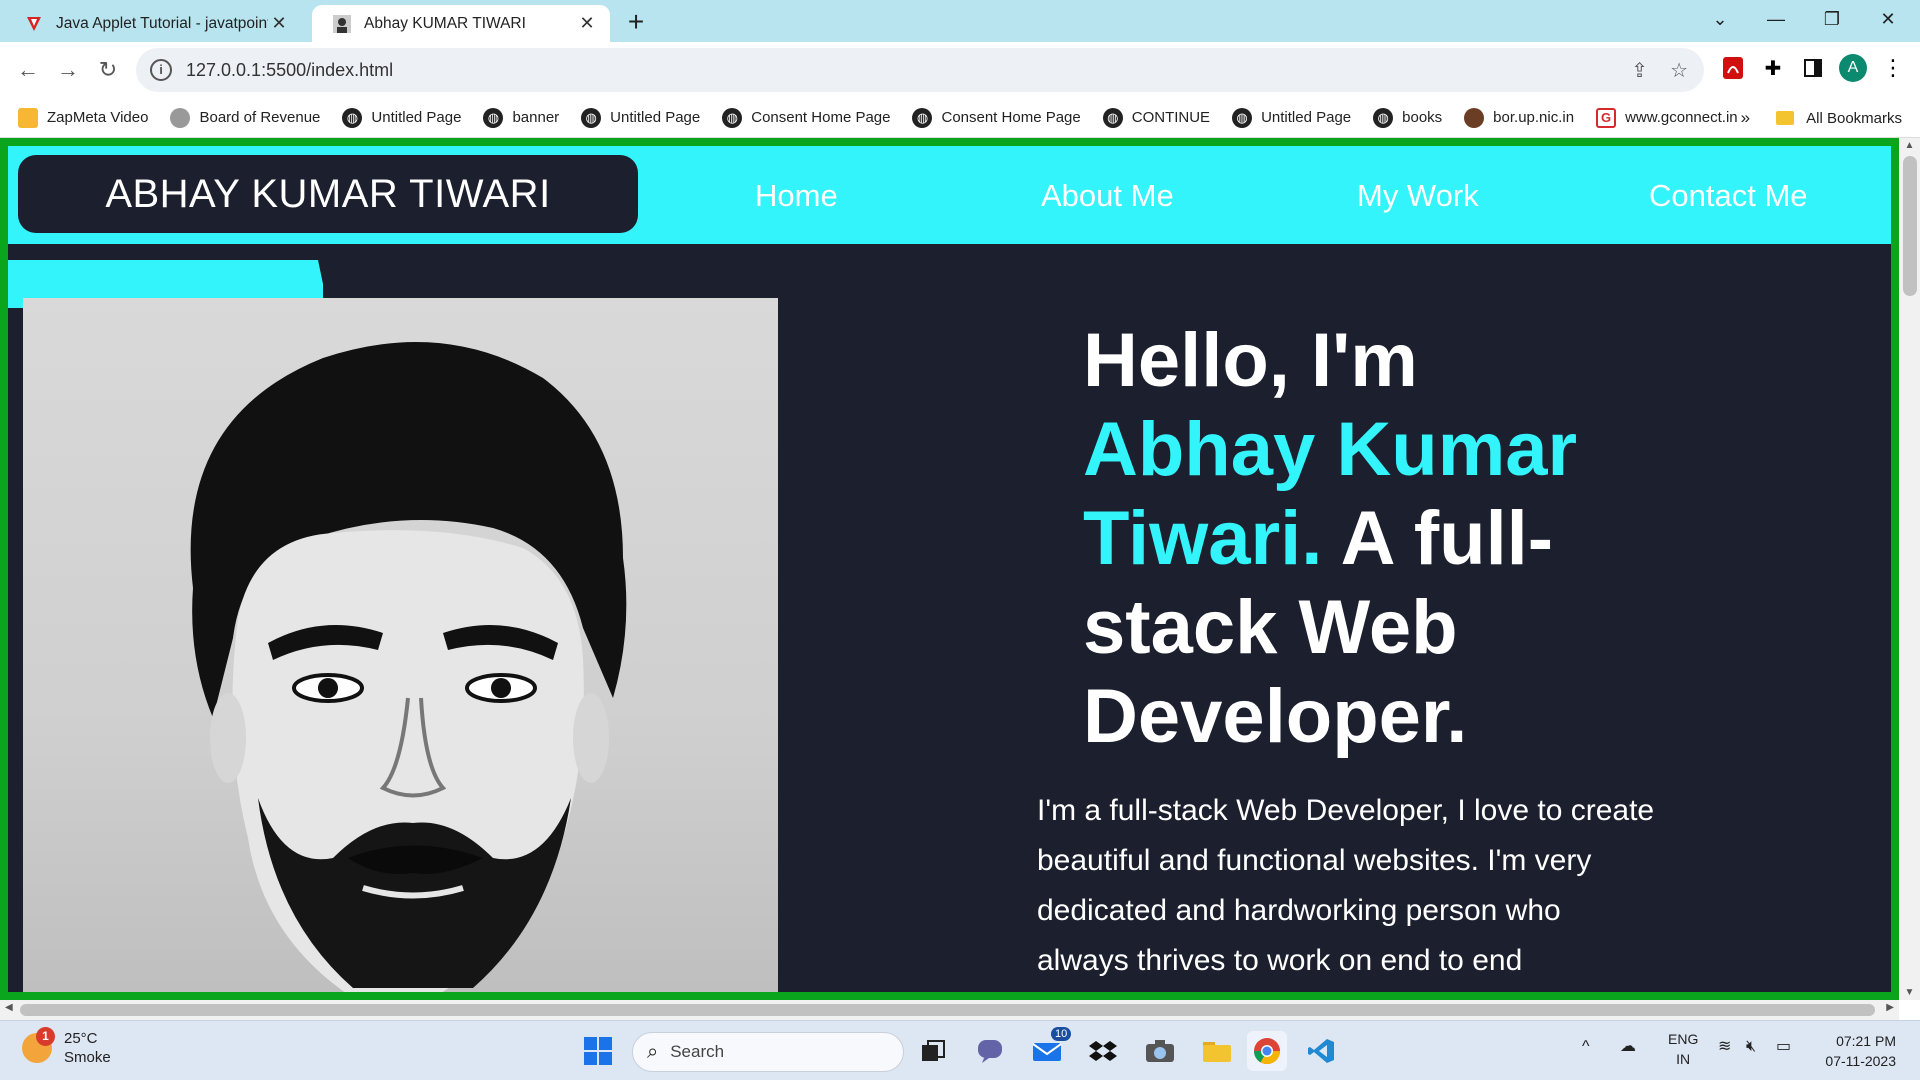  I want to click on bookmark-item: ◍ banner, so click(521, 117).